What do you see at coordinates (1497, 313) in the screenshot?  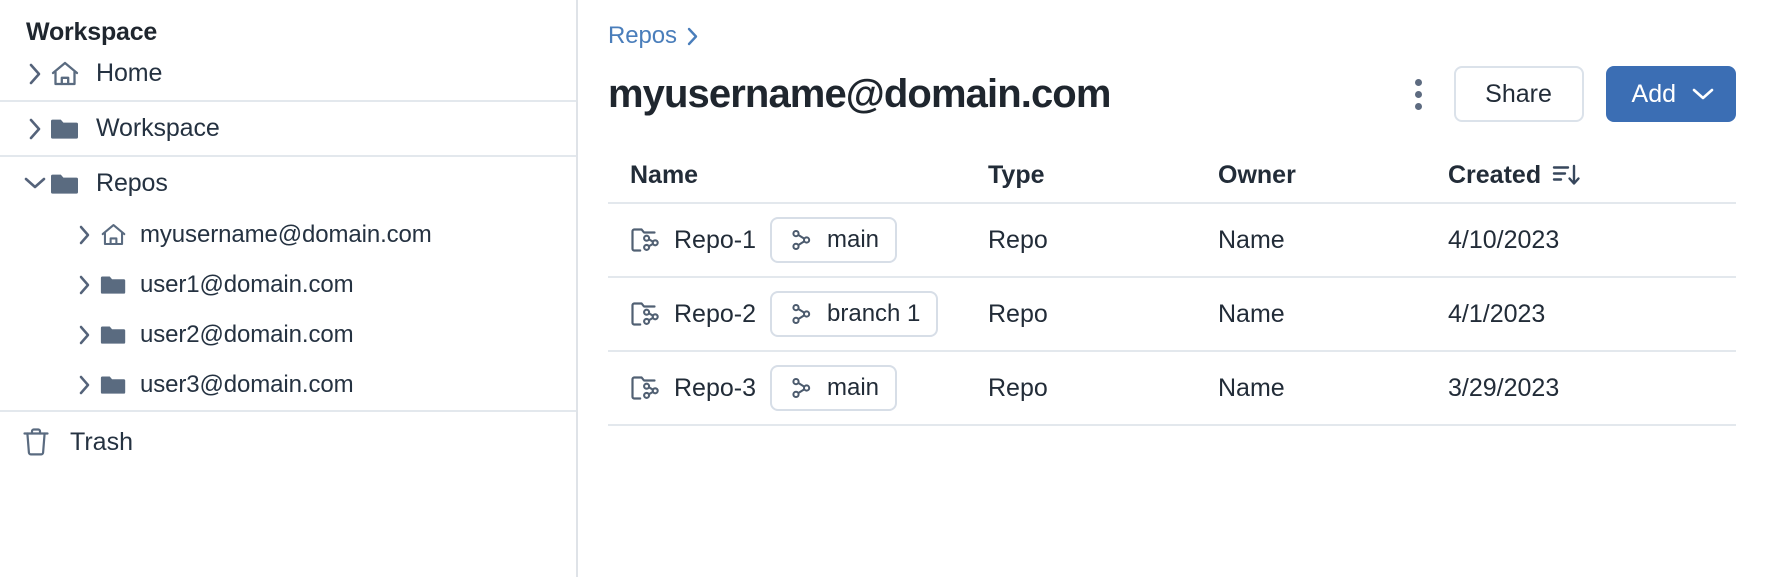 I see `cell-created: 4/1/2023` at bounding box center [1497, 313].